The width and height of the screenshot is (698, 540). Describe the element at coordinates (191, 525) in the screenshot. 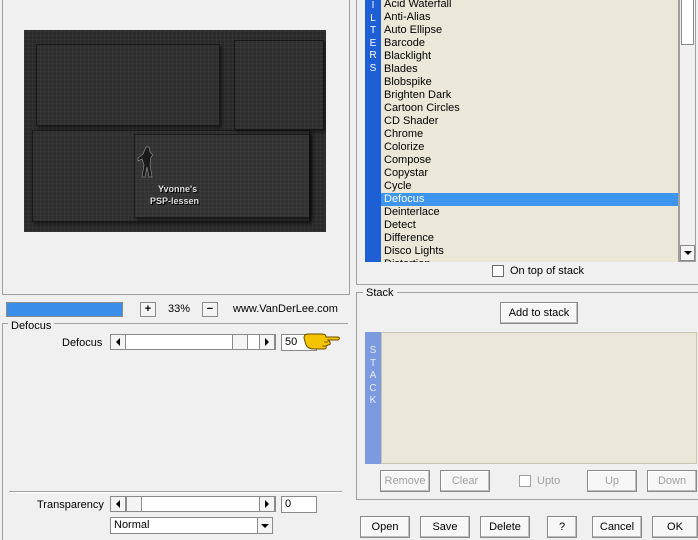

I see `blend-mode-select: Normal` at that location.